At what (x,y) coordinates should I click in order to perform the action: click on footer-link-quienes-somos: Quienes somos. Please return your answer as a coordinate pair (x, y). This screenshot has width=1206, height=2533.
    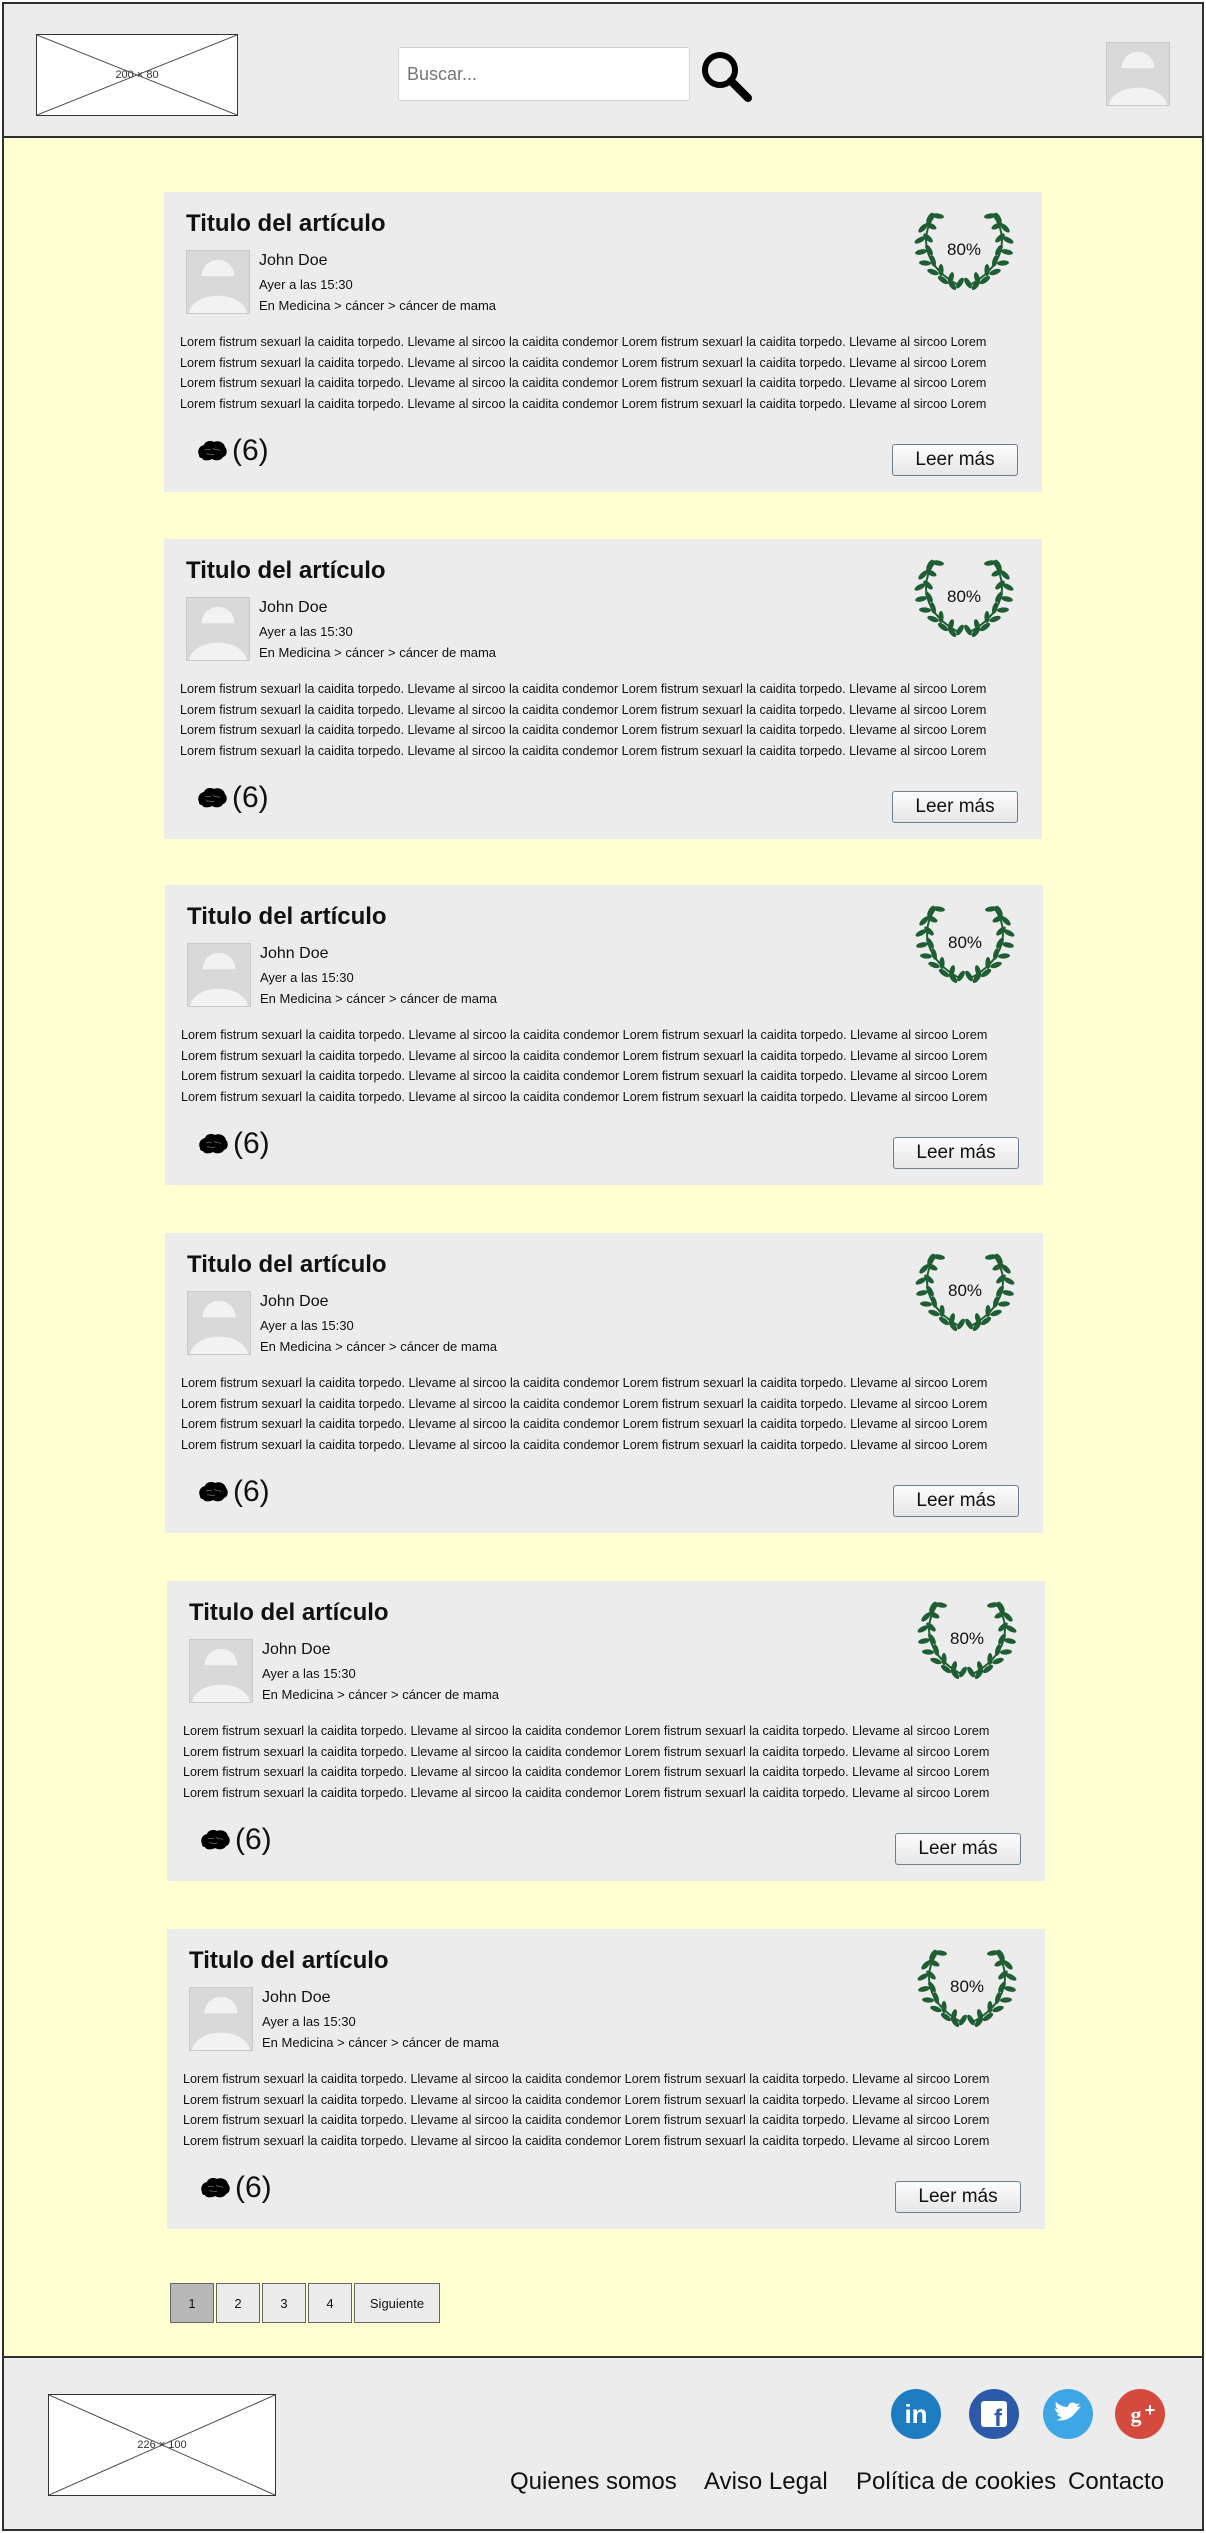
    Looking at the image, I should click on (593, 2482).